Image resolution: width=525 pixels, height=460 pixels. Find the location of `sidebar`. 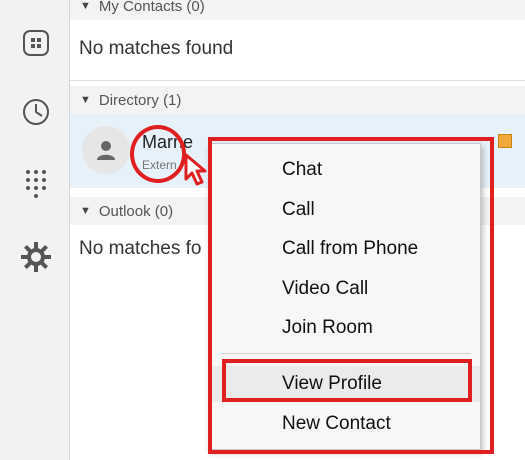

sidebar is located at coordinates (35, 230).